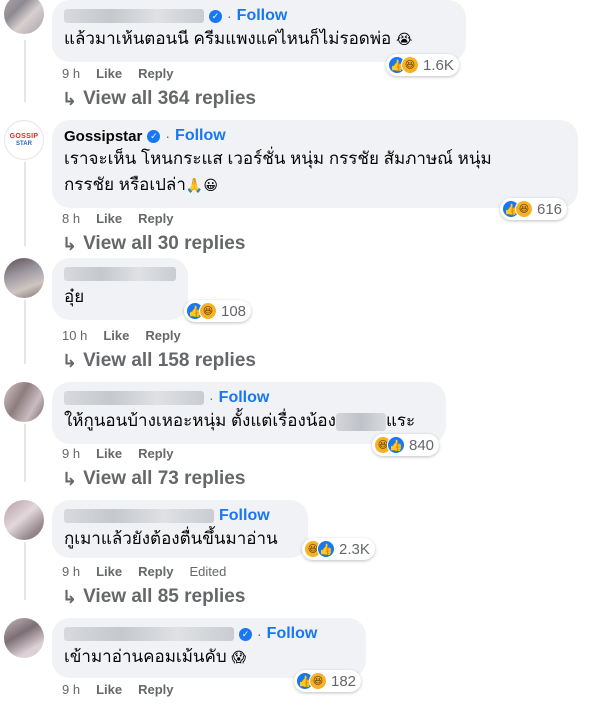  What do you see at coordinates (438, 65) in the screenshot?
I see `reaction-count: 1.6K` at bounding box center [438, 65].